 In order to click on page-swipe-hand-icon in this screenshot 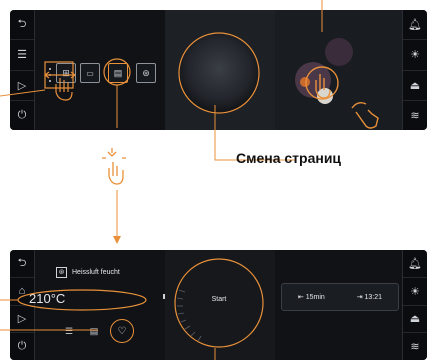, I will do `click(365, 115)`.